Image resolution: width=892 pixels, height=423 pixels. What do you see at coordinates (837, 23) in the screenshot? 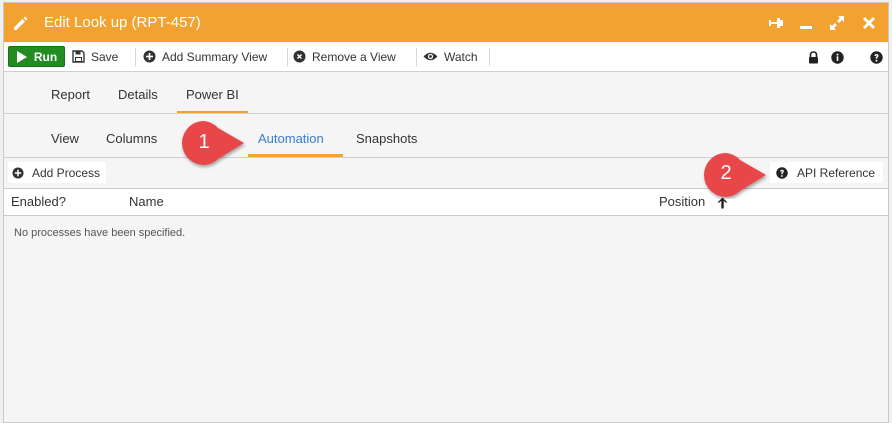
I see `expand-icon` at bounding box center [837, 23].